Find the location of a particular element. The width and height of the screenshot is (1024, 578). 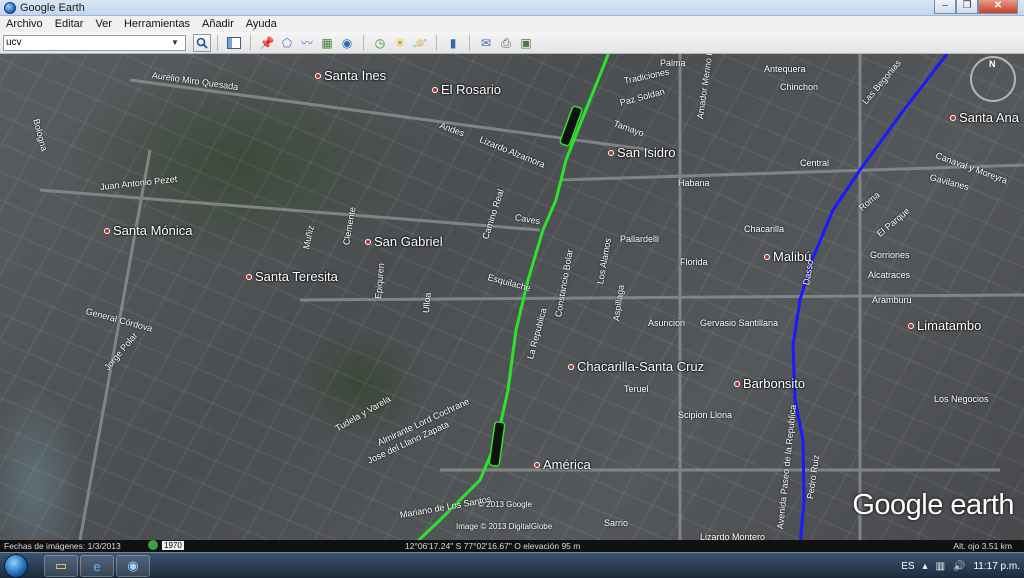

place-label: San Isidro is located at coordinates (642, 152).